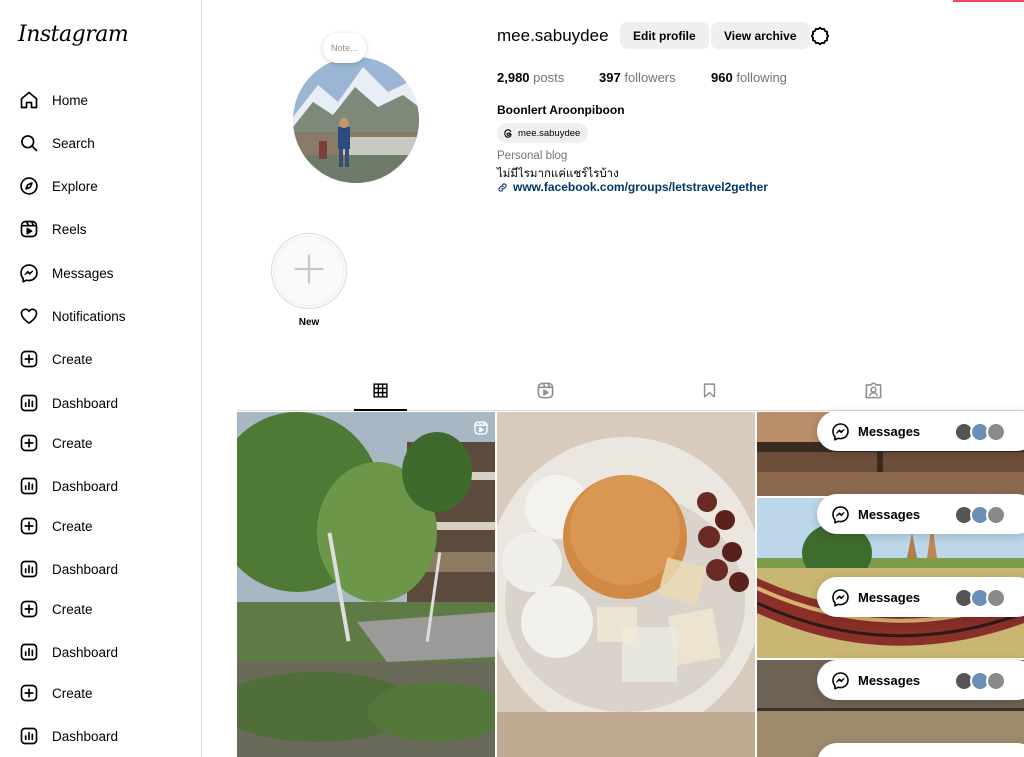  I want to click on settings-gear-icon, so click(820, 36).